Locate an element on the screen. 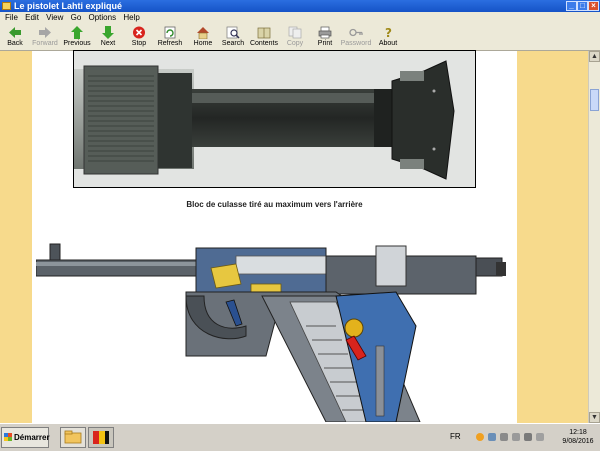  tray-display-icon is located at coordinates (516, 437).